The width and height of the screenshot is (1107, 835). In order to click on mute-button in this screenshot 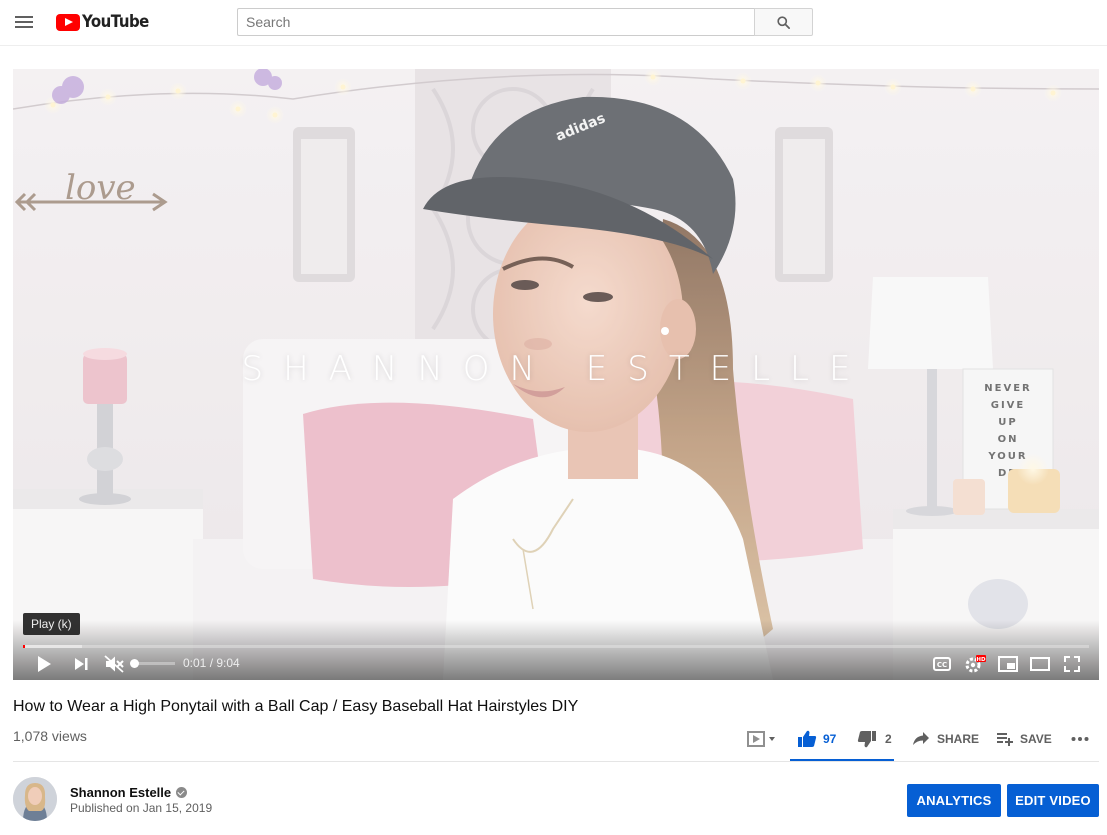, I will do `click(114, 664)`.